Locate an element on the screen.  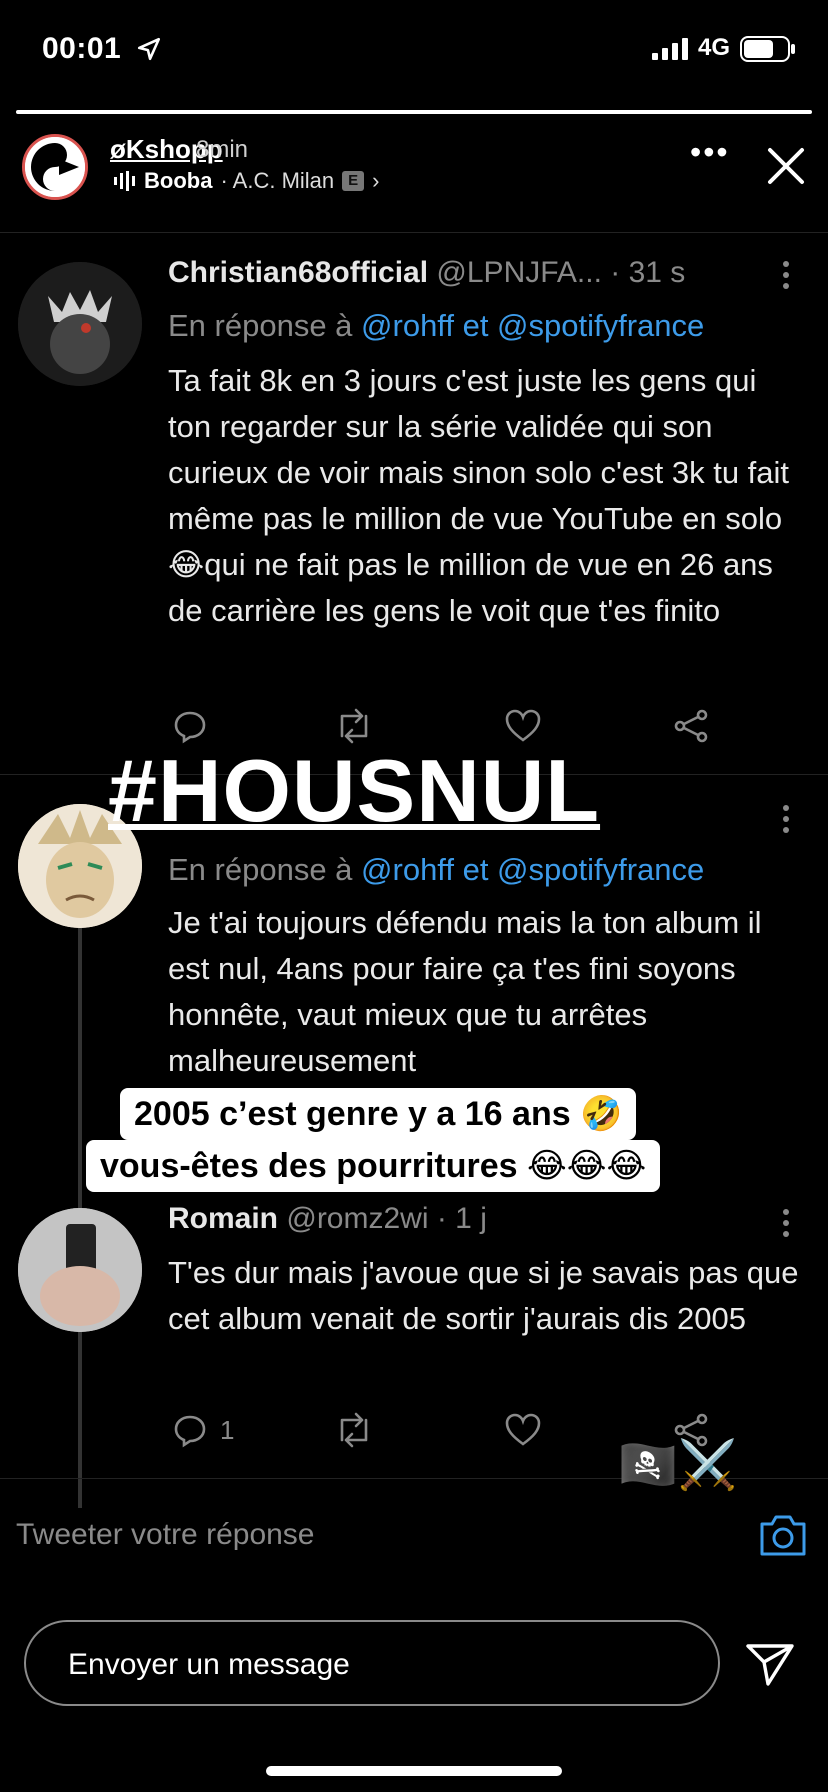
story-music-info: Booba · A.C. Milan E › is located at coordinates (246, 181).